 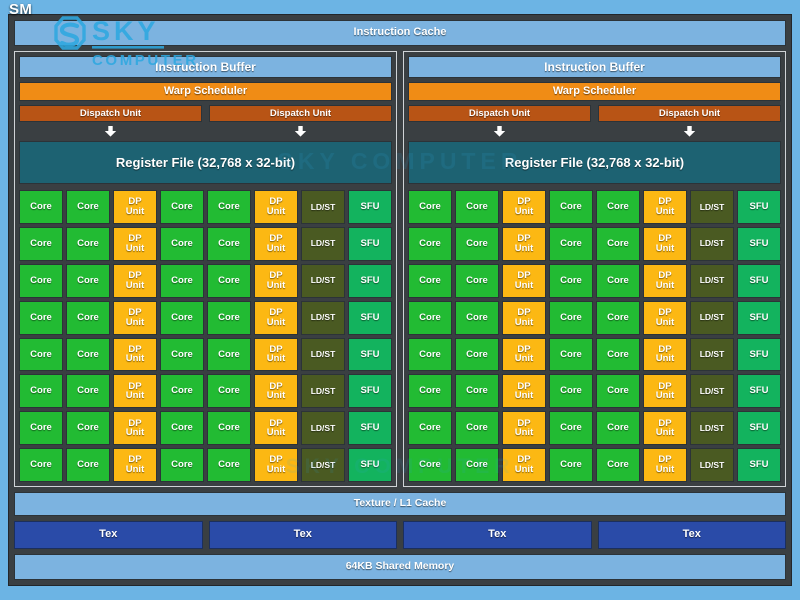 I want to click on dispatch-arrow-row, so click(x=205, y=131).